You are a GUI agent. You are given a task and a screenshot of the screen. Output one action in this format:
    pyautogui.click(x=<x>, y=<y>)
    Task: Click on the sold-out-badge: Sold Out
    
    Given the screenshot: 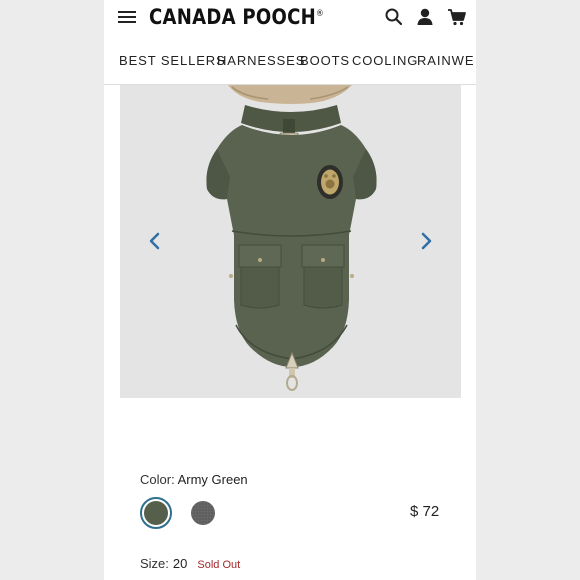 What is the action you would take?
    pyautogui.click(x=219, y=565)
    